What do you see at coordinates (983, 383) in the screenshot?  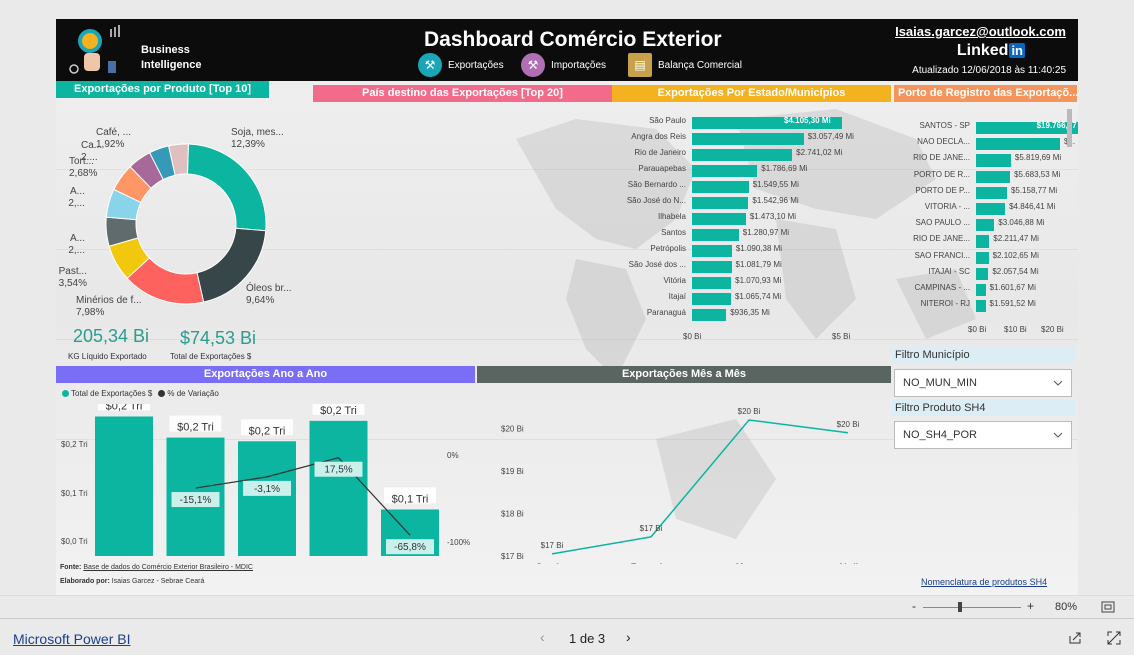 I see `filtro-municipio-dropdown: NO_MUN_MIN` at bounding box center [983, 383].